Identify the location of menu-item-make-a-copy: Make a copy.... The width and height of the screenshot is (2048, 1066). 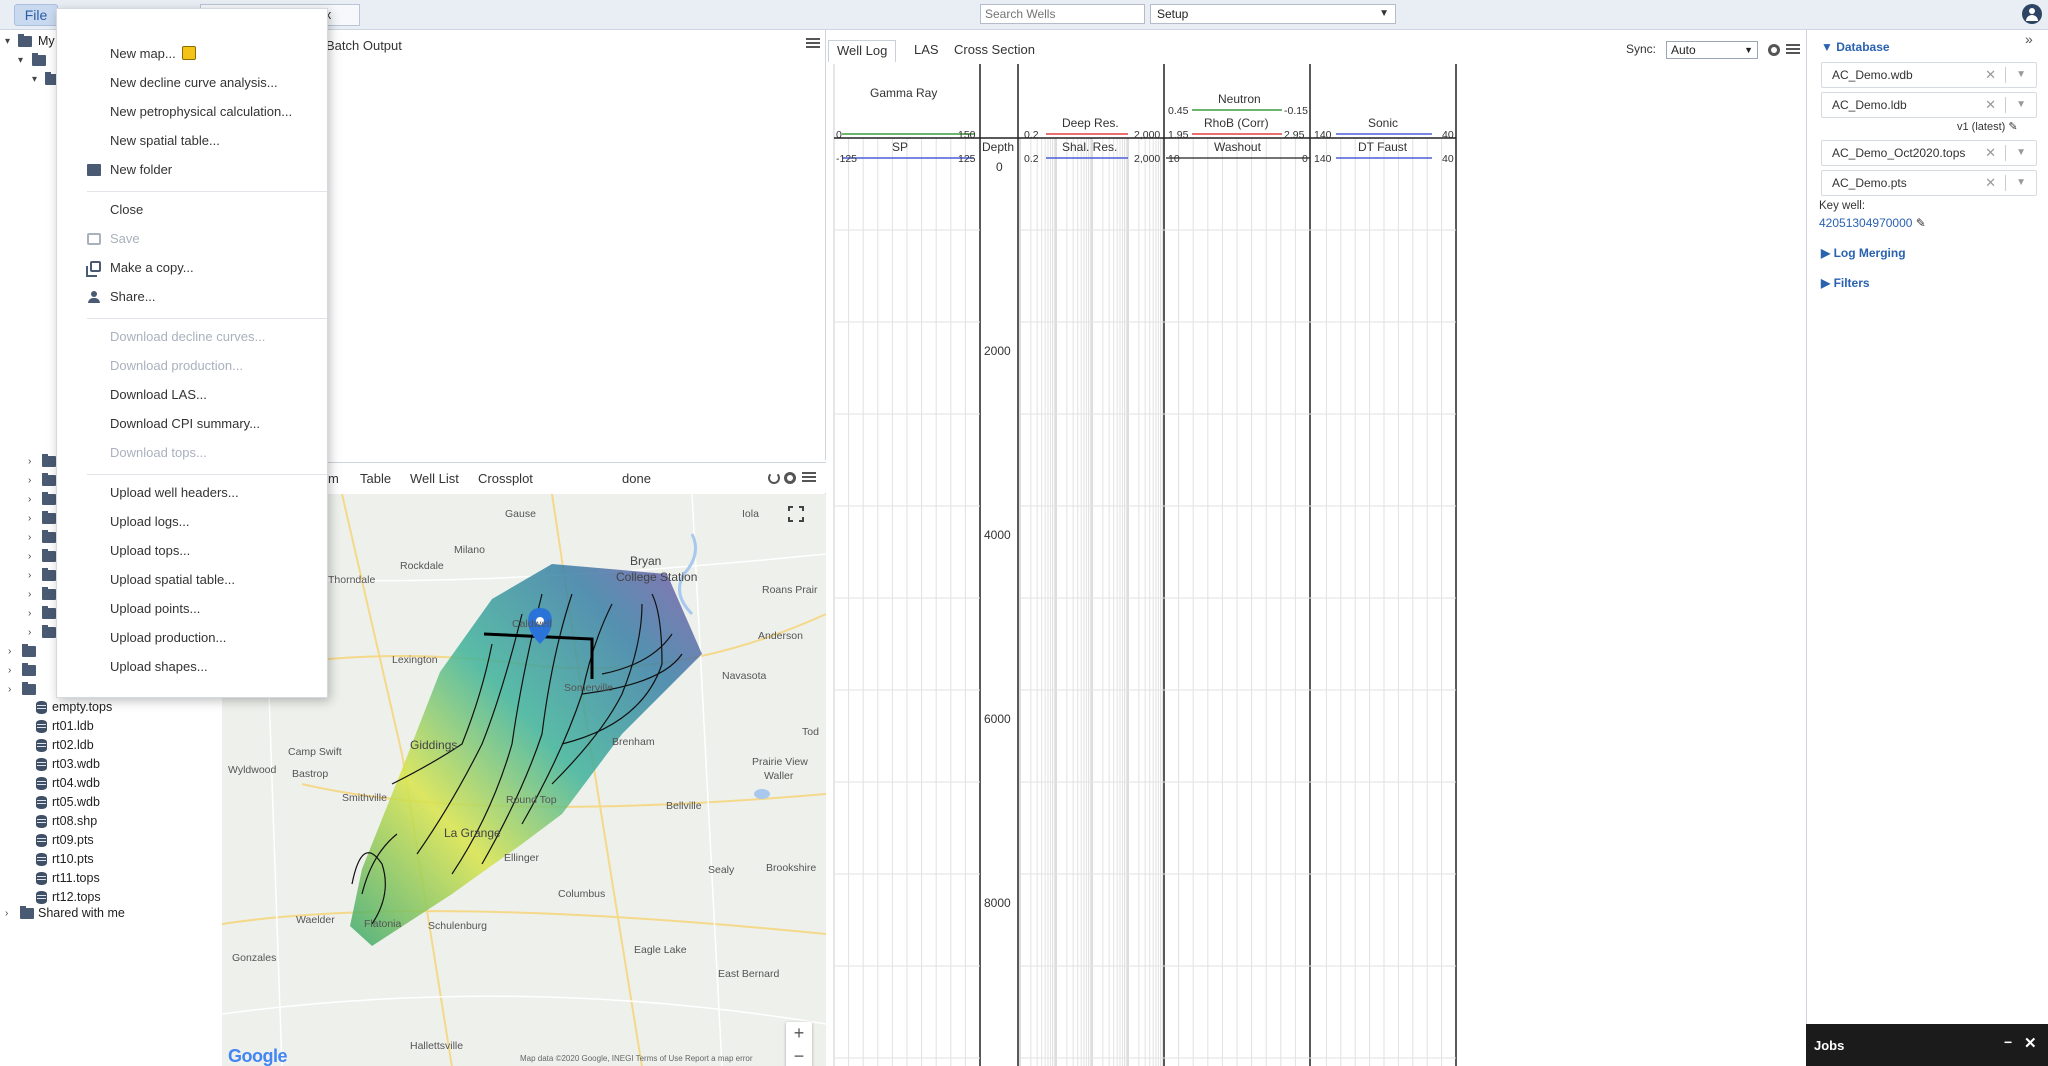
(192, 268).